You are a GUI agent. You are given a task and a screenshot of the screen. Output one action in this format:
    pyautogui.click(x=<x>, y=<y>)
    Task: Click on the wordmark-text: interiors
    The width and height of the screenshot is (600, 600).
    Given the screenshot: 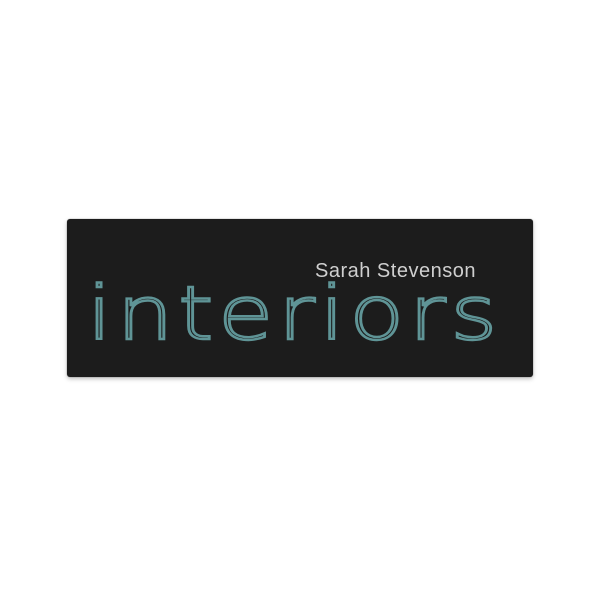 What is the action you would take?
    pyautogui.click(x=294, y=314)
    